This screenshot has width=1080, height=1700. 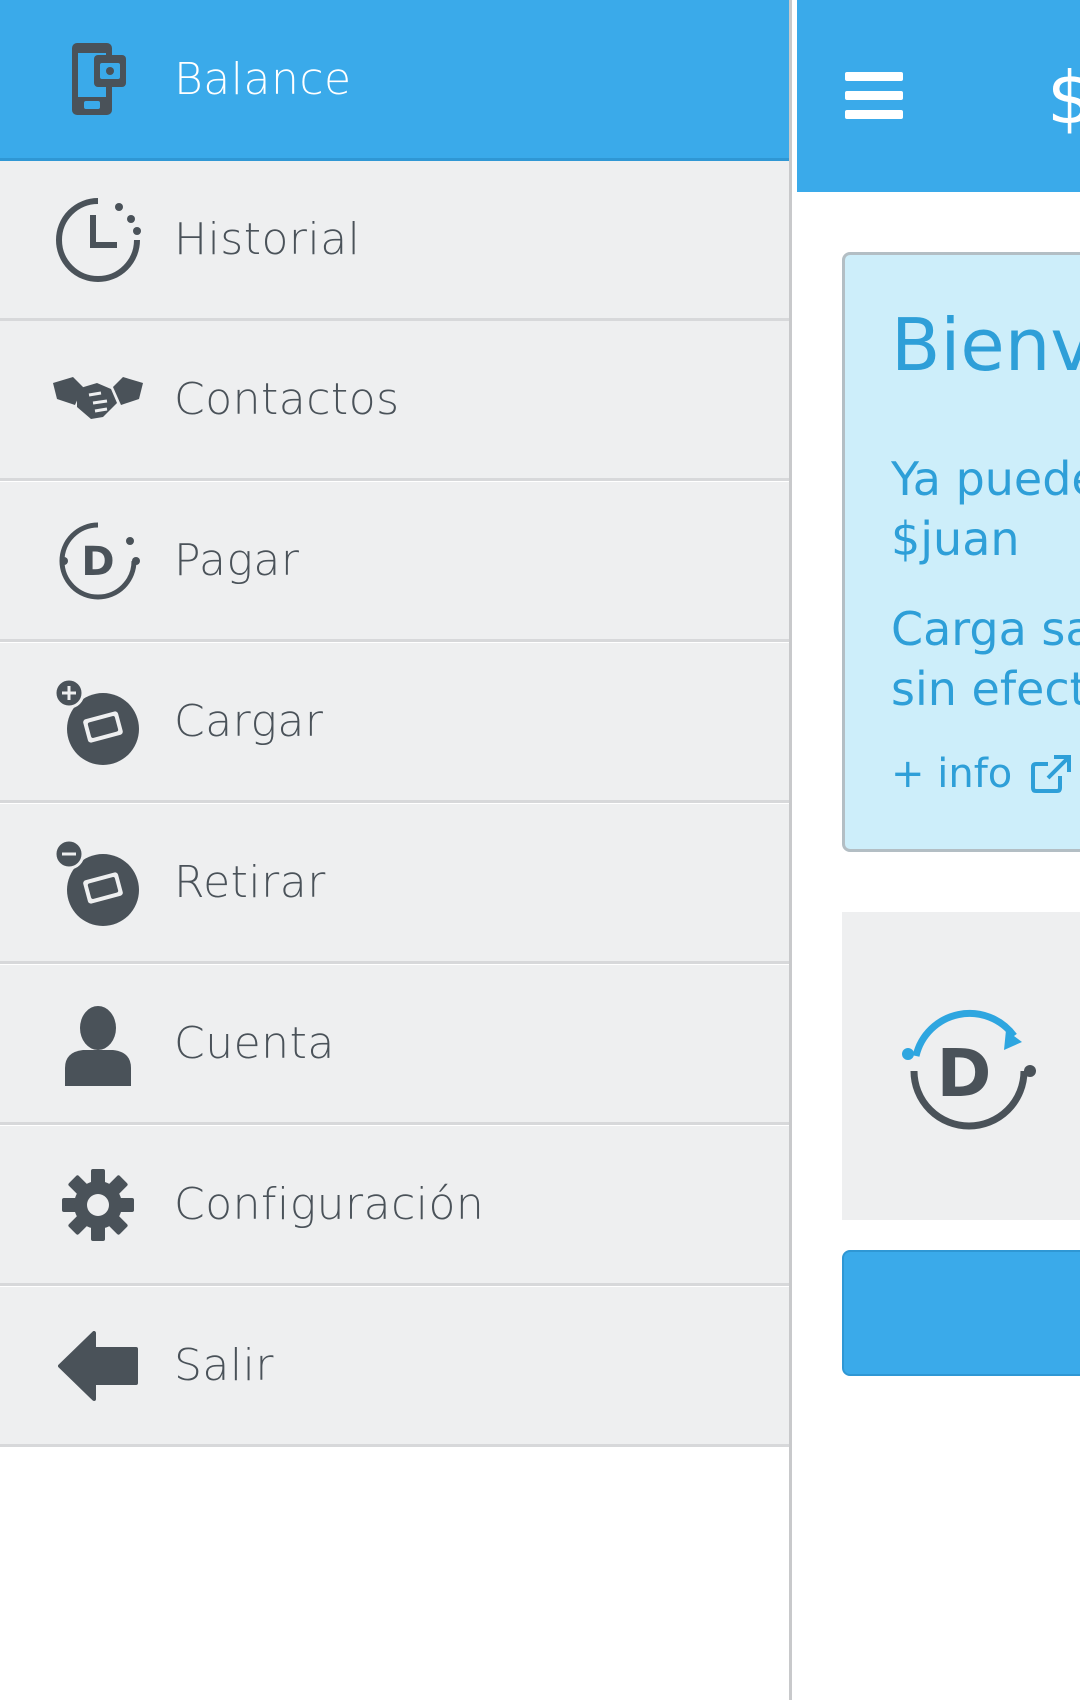 What do you see at coordinates (249, 721) in the screenshot?
I see `menu-item-label: Cargar` at bounding box center [249, 721].